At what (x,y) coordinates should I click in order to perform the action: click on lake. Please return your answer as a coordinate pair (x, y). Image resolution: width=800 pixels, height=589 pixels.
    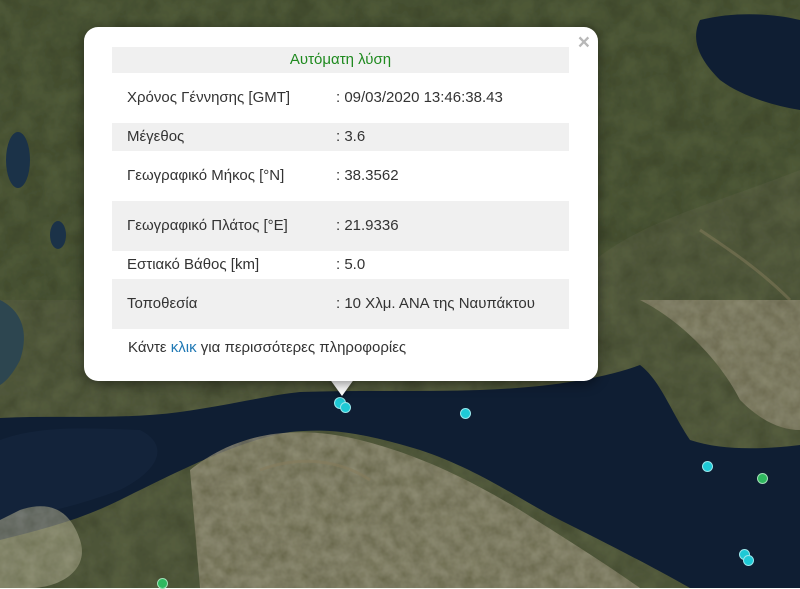
    Looking at the image, I should click on (18, 160).